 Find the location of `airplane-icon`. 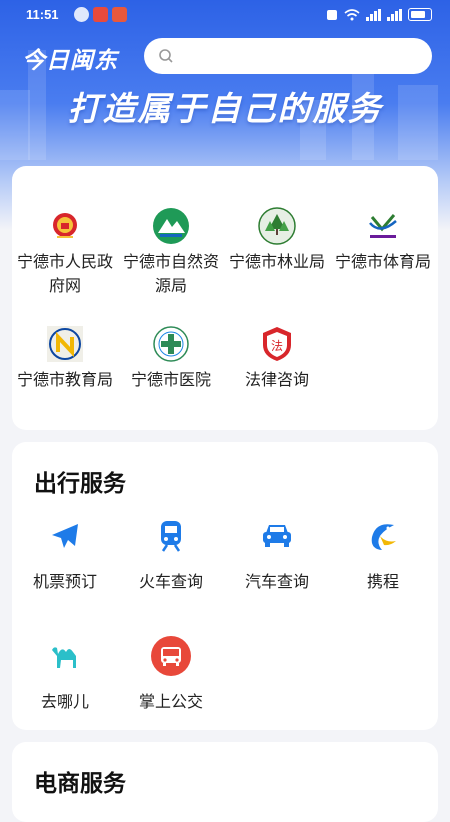

airplane-icon is located at coordinates (65, 536).